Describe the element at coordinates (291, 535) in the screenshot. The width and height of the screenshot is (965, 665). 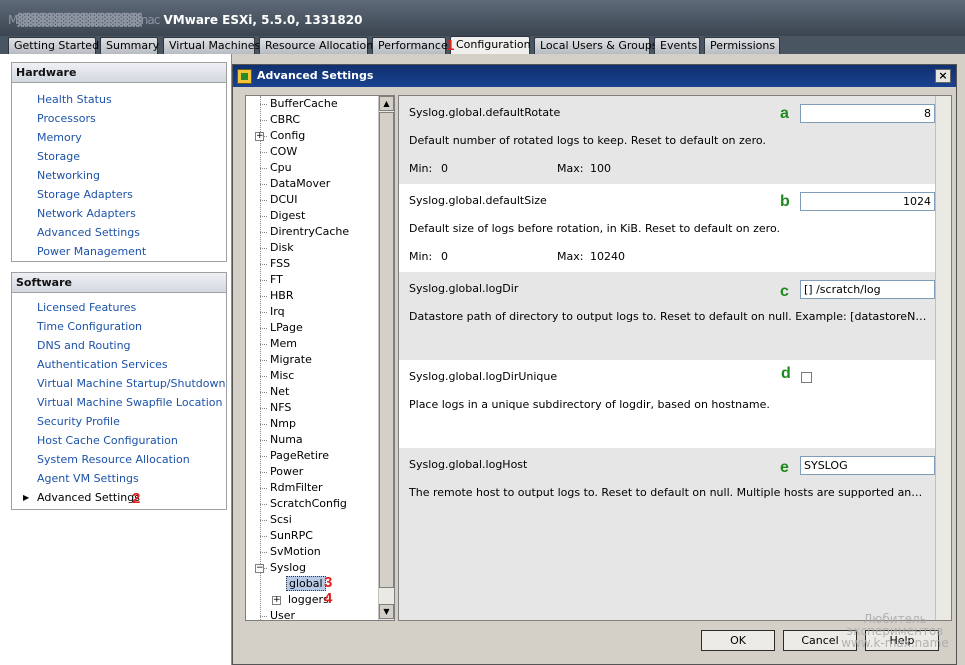
I see `tree-node-sunrpc: SunRPC` at that location.